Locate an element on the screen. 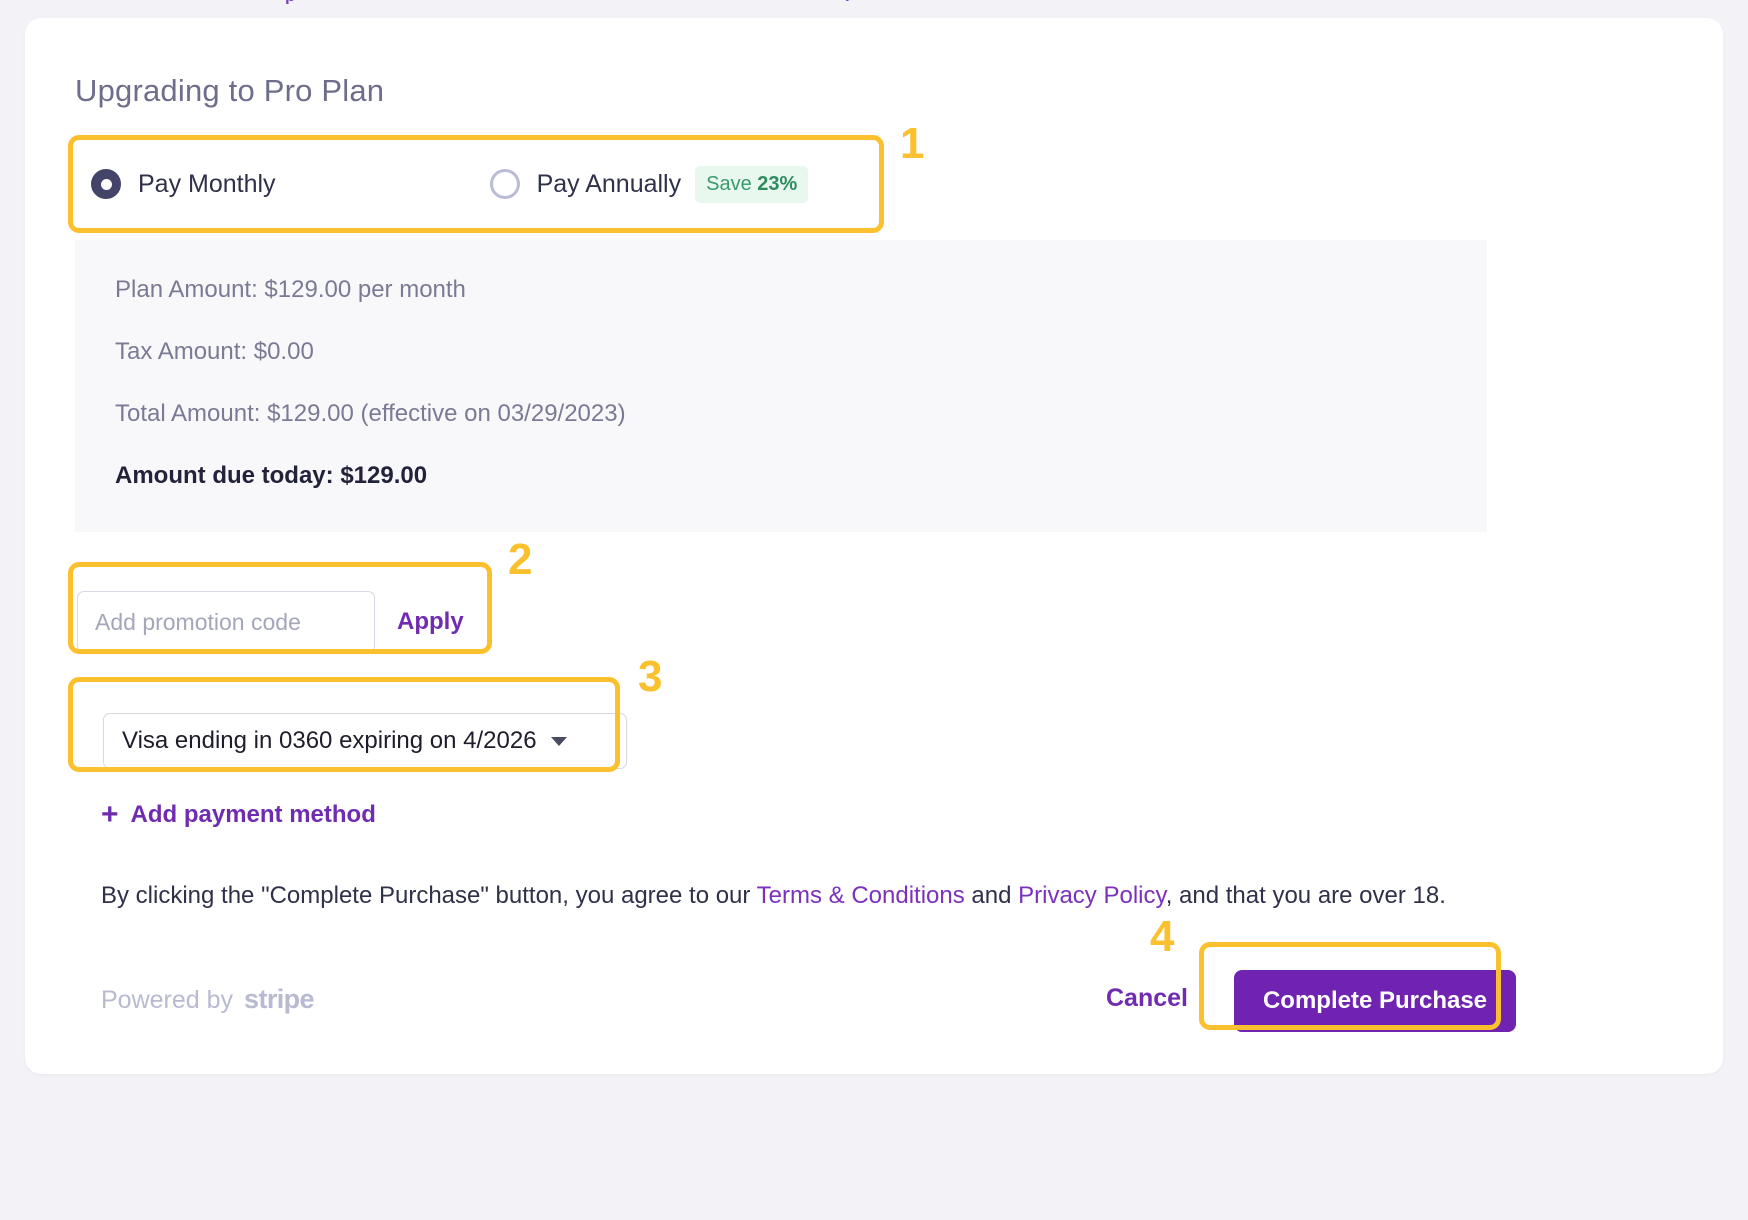  apply-promo-button: Apply is located at coordinates (430, 622).